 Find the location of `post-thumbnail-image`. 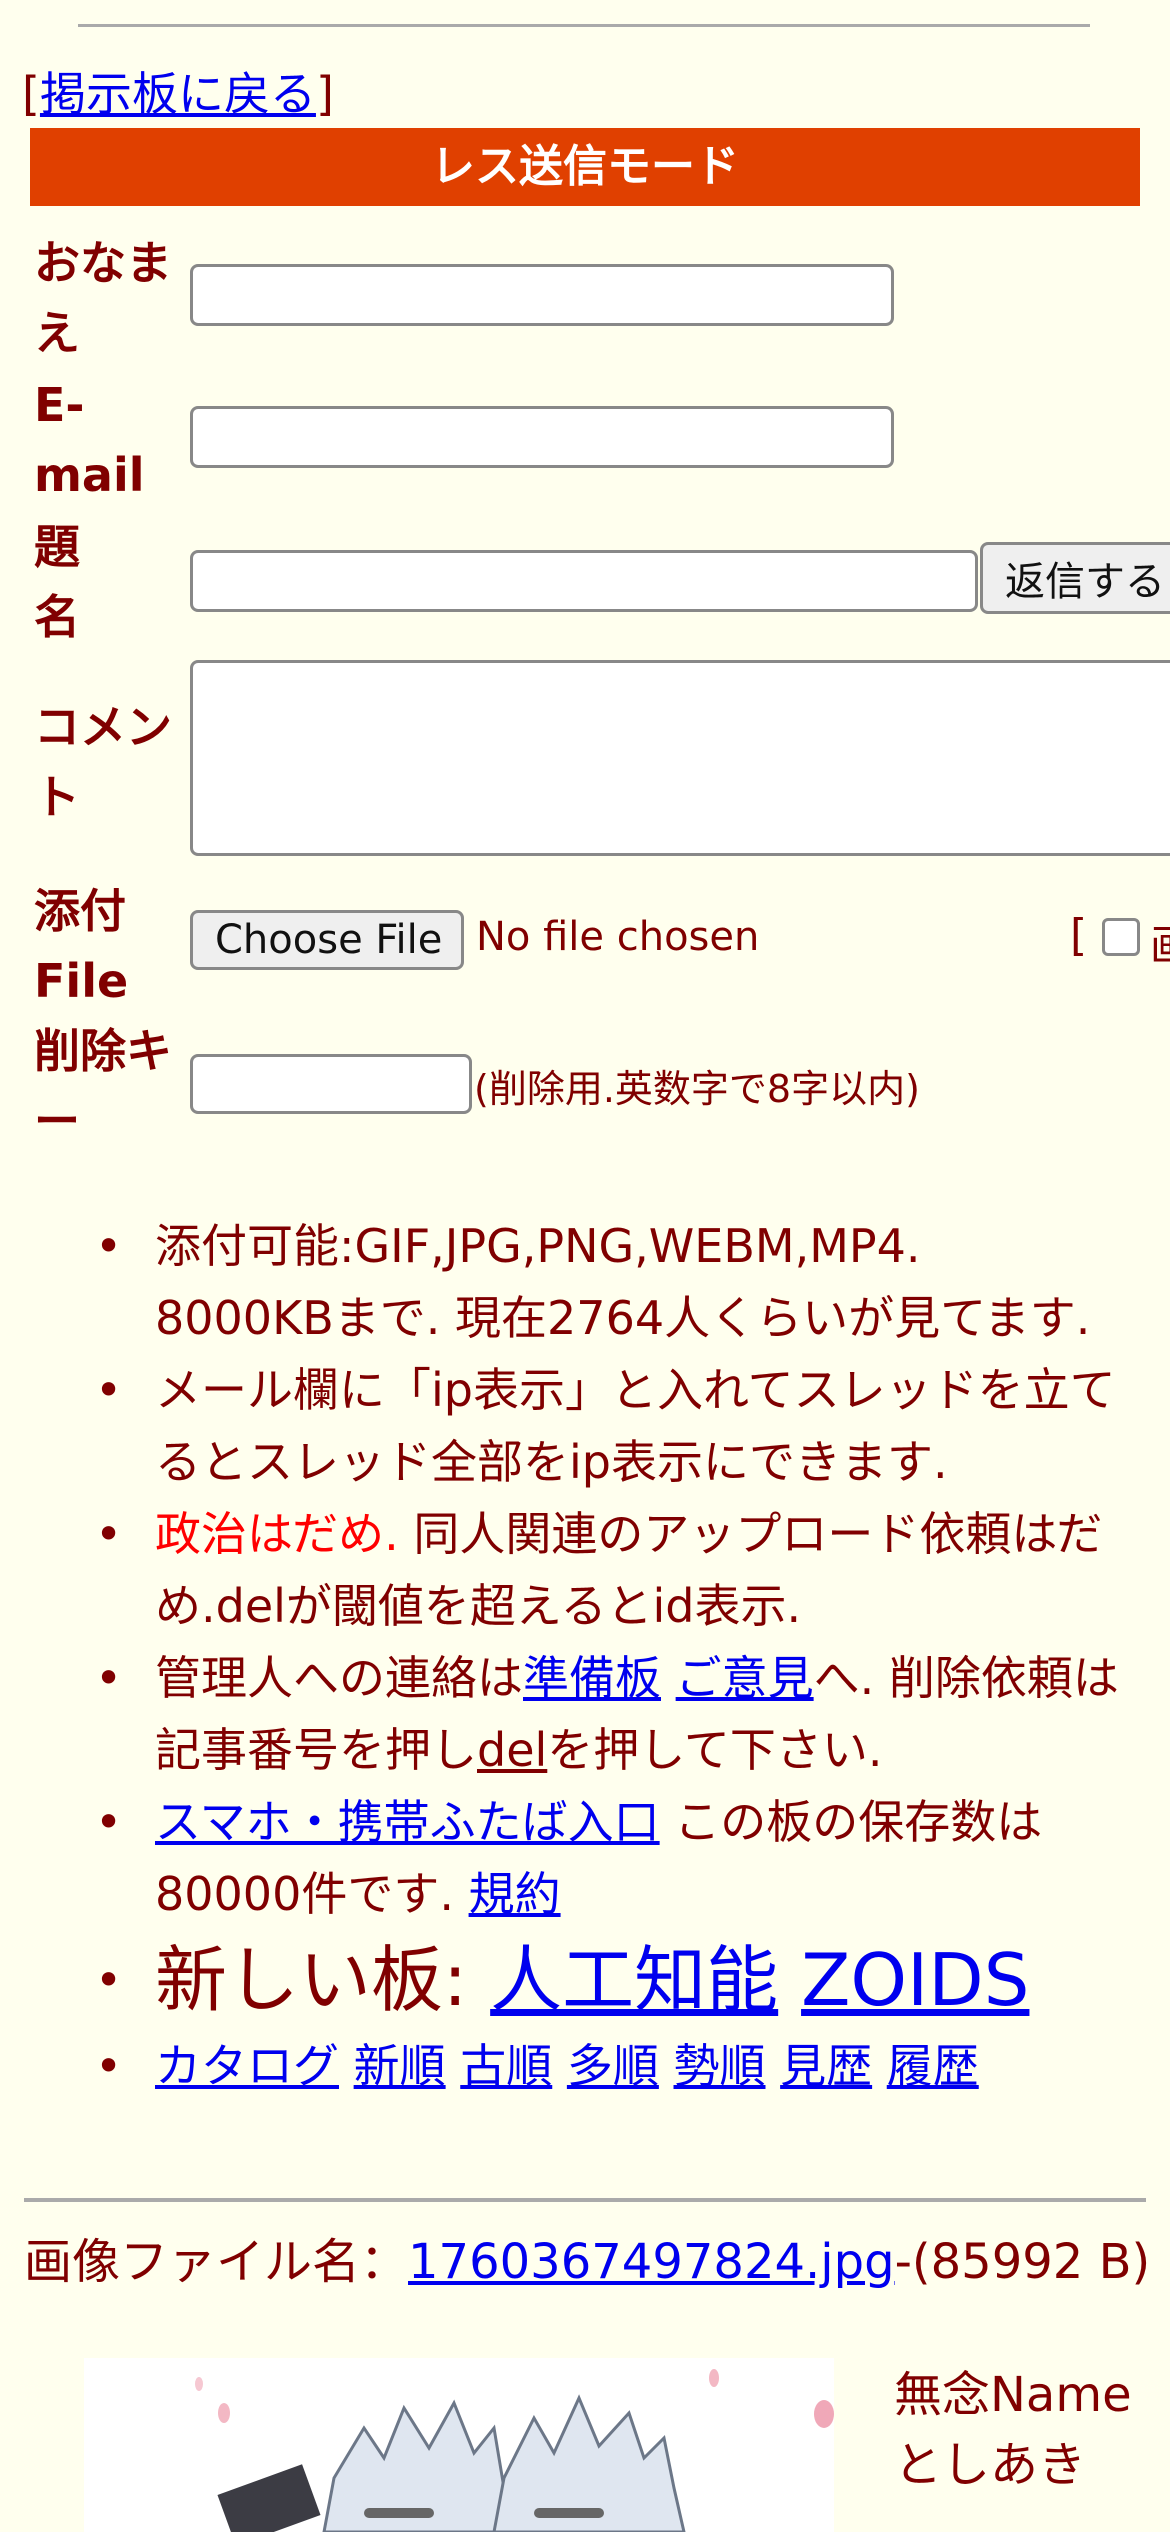

post-thumbnail-image is located at coordinates (459, 2445).